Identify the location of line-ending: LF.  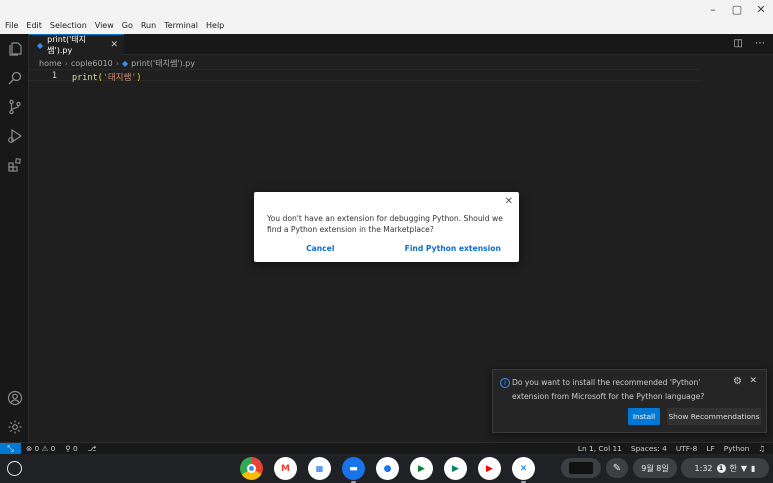
(710, 448).